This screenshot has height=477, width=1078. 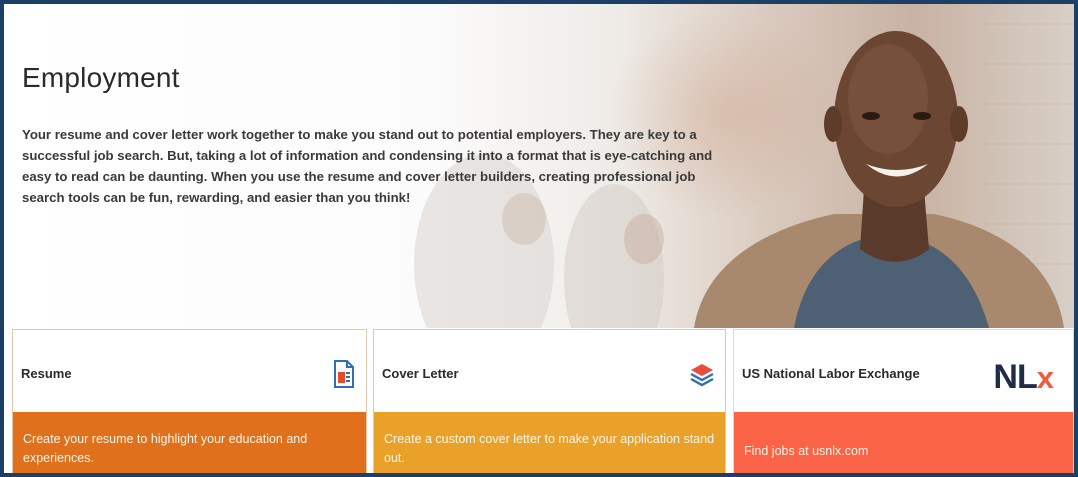 I want to click on nlx-card-title: US National Labor Exchange, so click(x=831, y=373).